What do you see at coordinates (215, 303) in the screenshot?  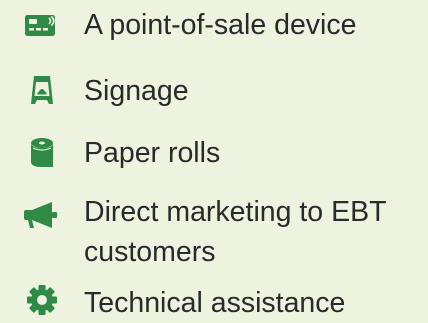 I see `list-item-label: Technical assistance` at bounding box center [215, 303].